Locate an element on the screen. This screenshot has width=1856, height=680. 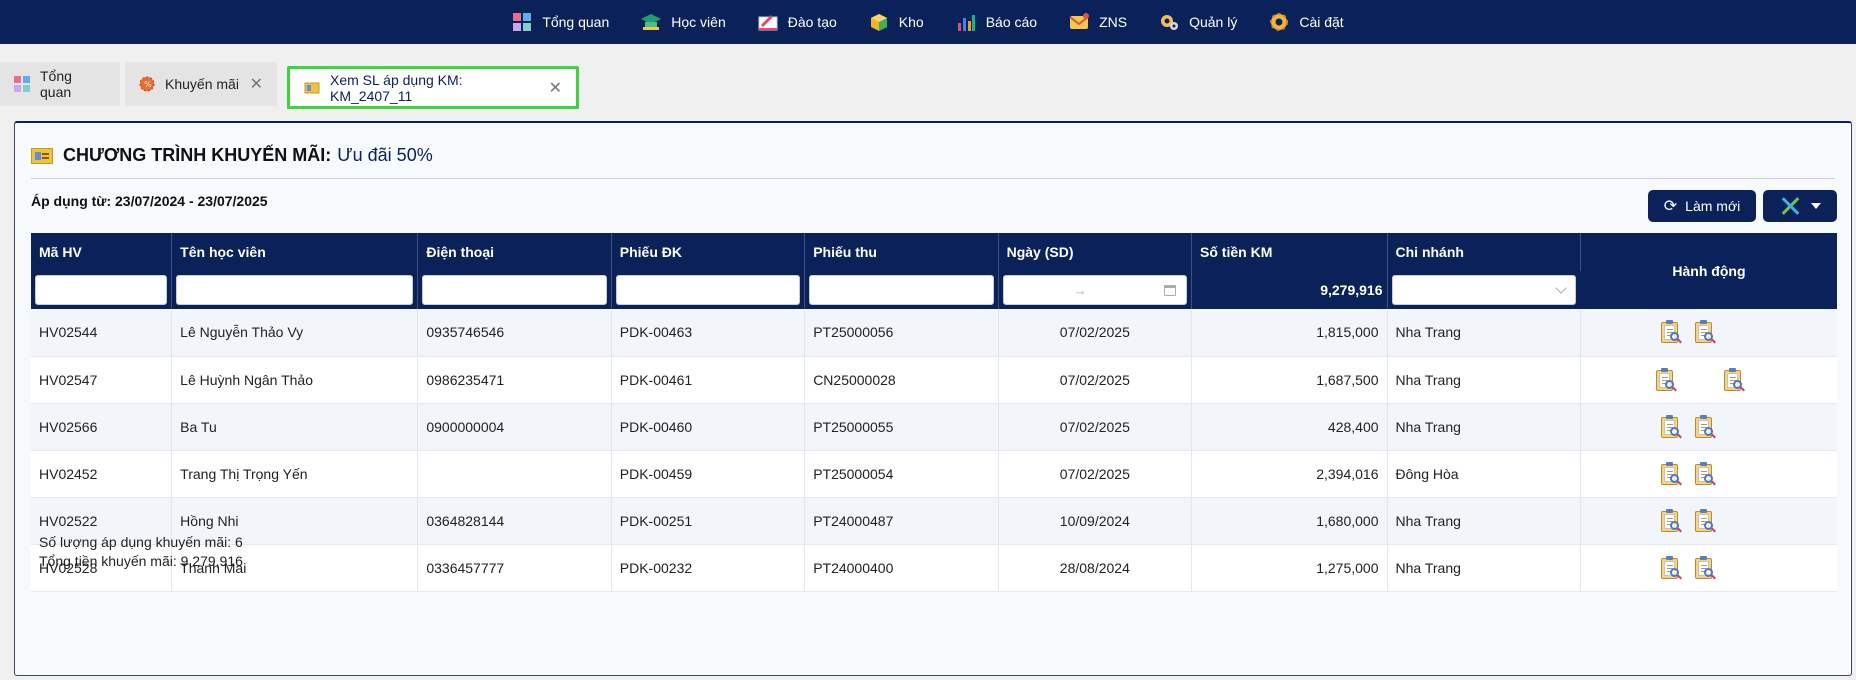
nav-item-cai-dat: Cài đặt is located at coordinates (1306, 22).